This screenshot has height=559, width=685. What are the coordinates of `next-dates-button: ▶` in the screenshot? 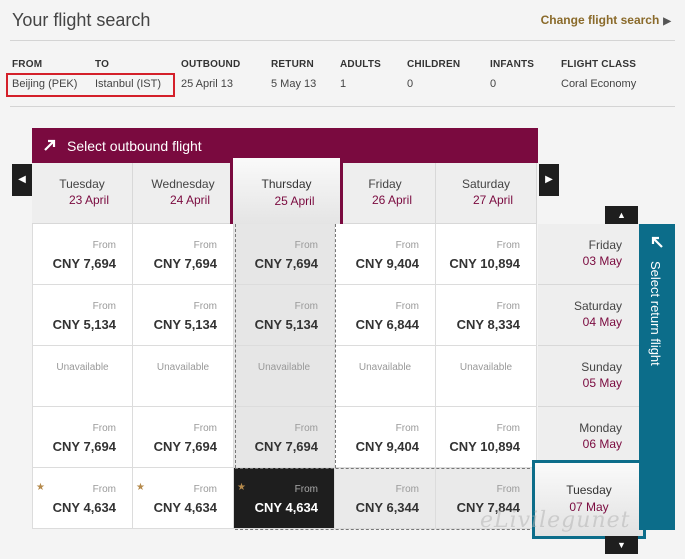 It's located at (549, 180).